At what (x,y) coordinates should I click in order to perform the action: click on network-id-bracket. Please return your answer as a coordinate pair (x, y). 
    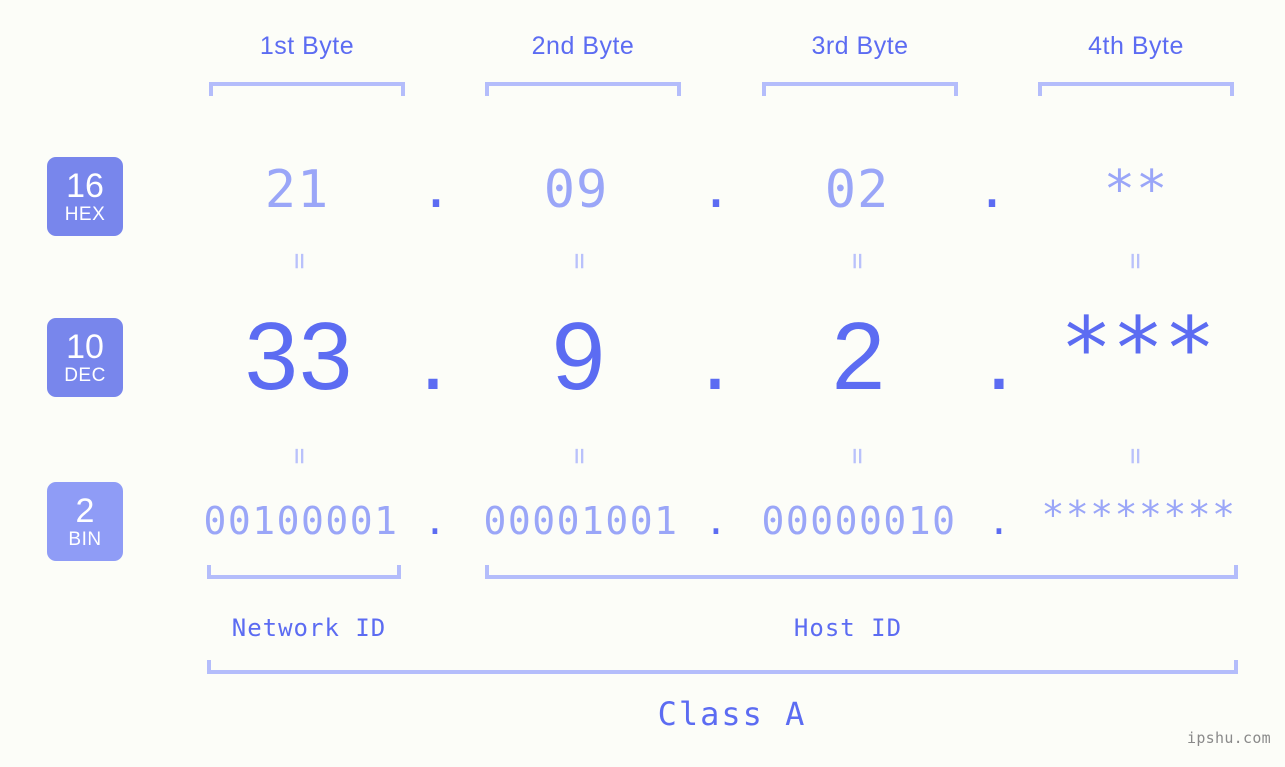
    Looking at the image, I should click on (304, 572).